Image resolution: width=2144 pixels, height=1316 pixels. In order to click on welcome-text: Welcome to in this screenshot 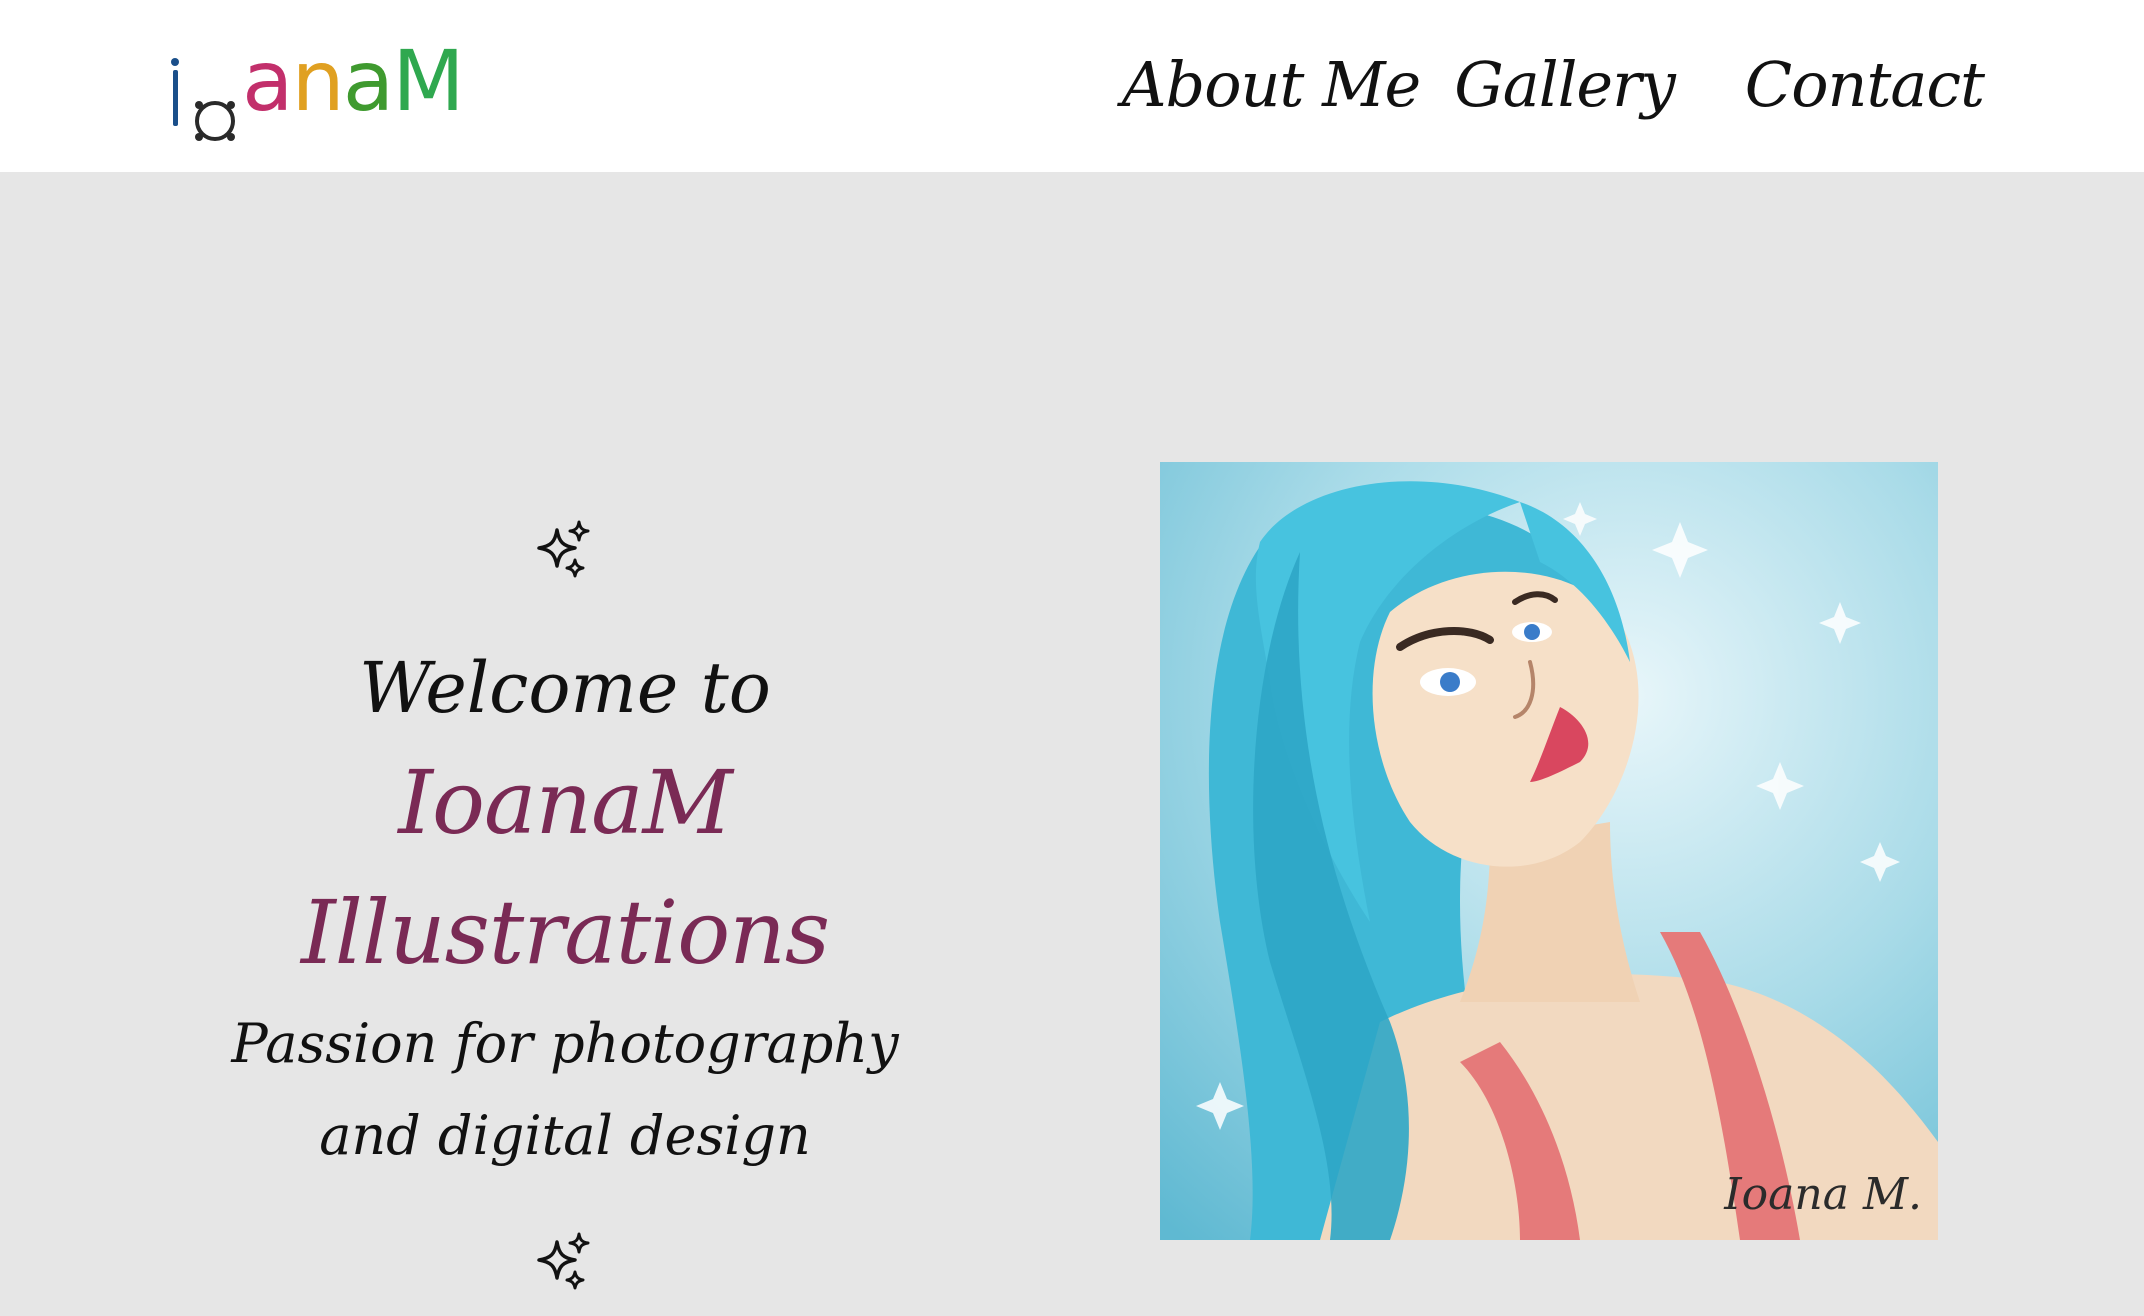, I will do `click(565, 688)`.